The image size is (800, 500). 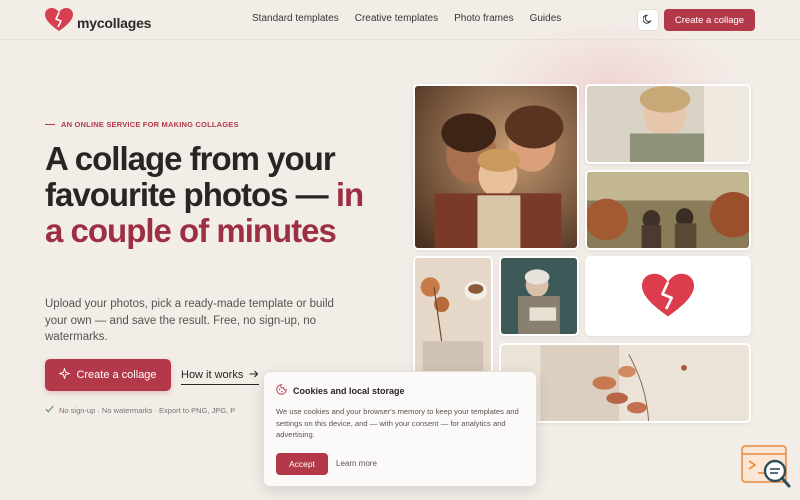 I want to click on collage-heart-tile, so click(x=668, y=296).